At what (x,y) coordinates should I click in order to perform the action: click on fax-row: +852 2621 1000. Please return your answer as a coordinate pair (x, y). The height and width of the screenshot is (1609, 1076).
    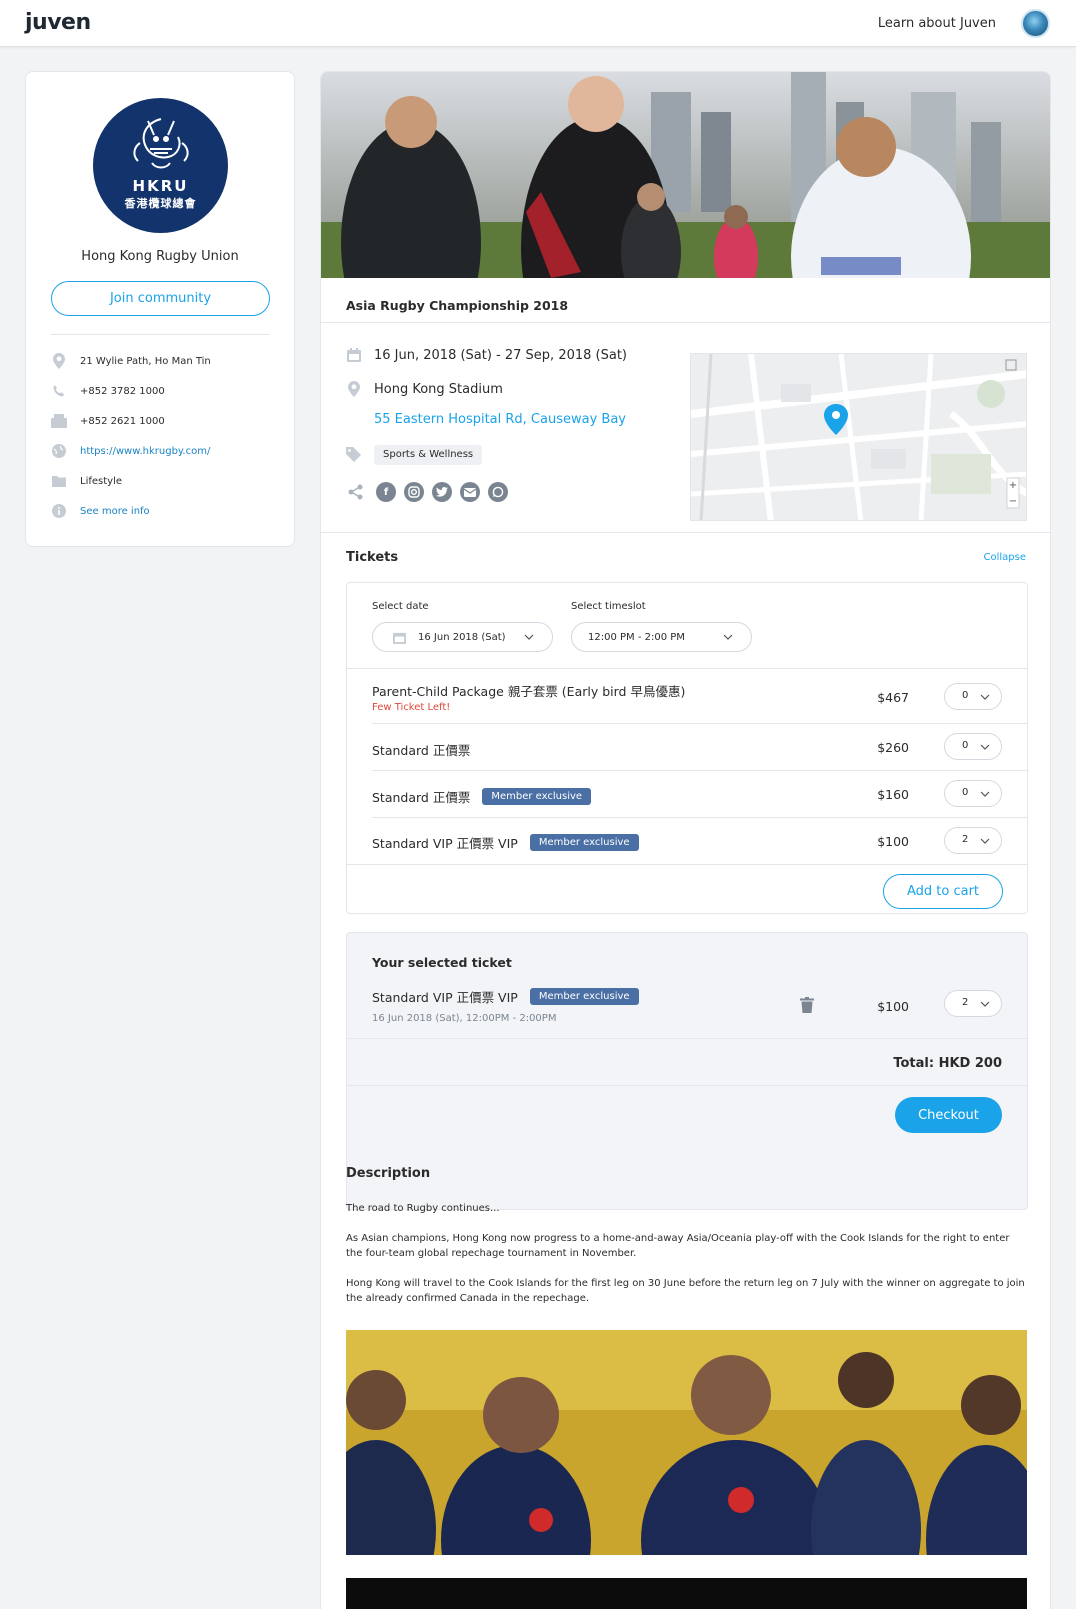
    Looking at the image, I should click on (108, 421).